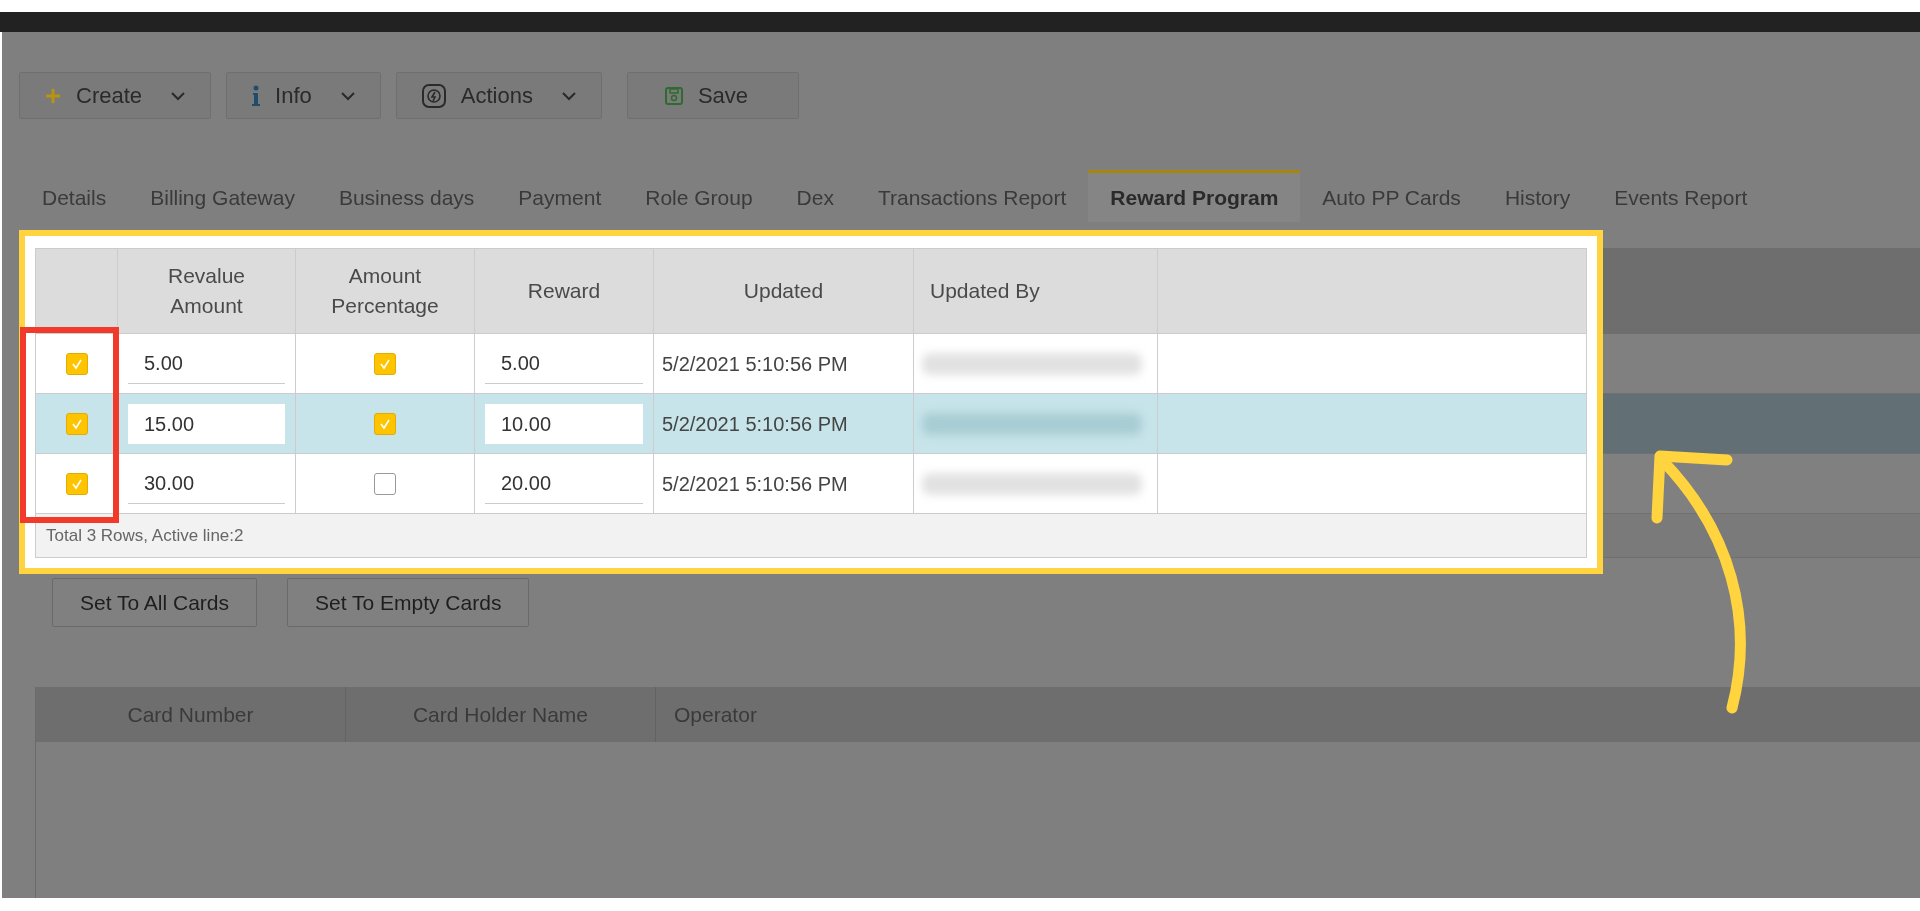 The image size is (1920, 911). What do you see at coordinates (433, 95) in the screenshot?
I see `lightning-icon` at bounding box center [433, 95].